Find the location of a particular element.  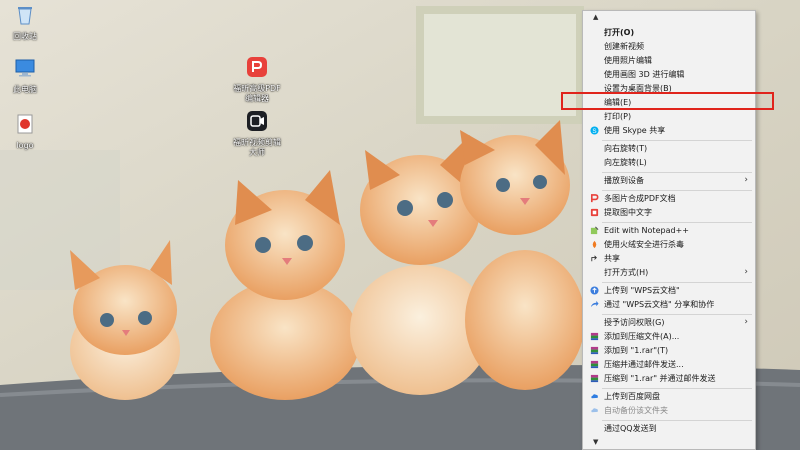

menu-item-label: 创建新视频 is located at coordinates (624, 46).